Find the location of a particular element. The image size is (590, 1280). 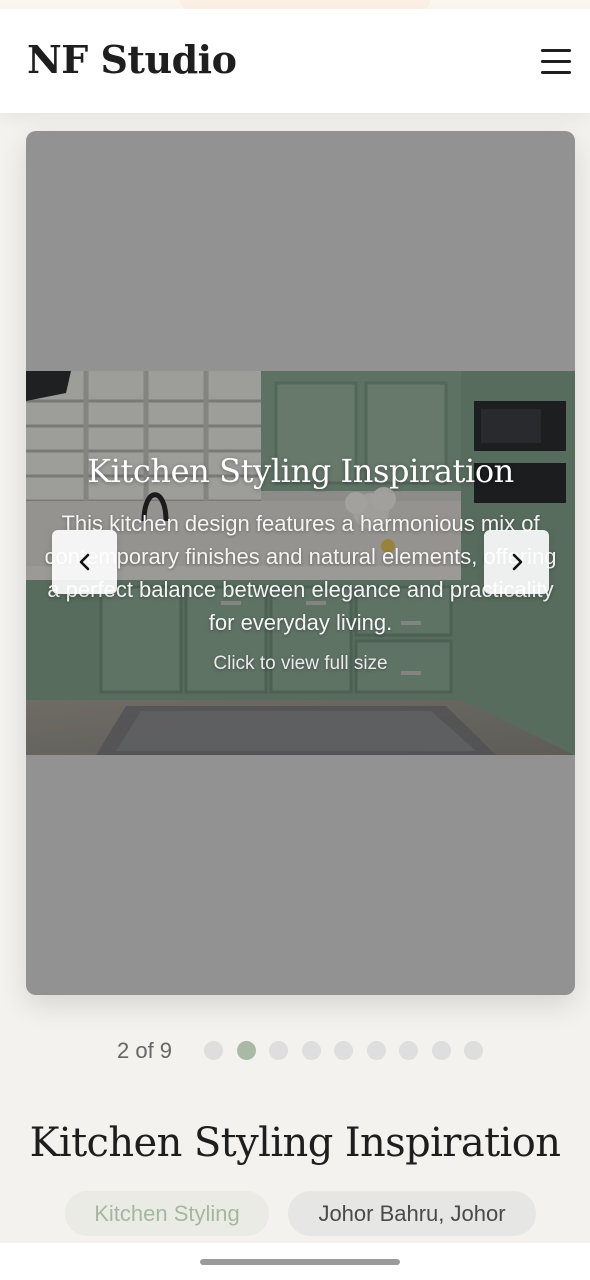

status-glow is located at coordinates (305, 4).